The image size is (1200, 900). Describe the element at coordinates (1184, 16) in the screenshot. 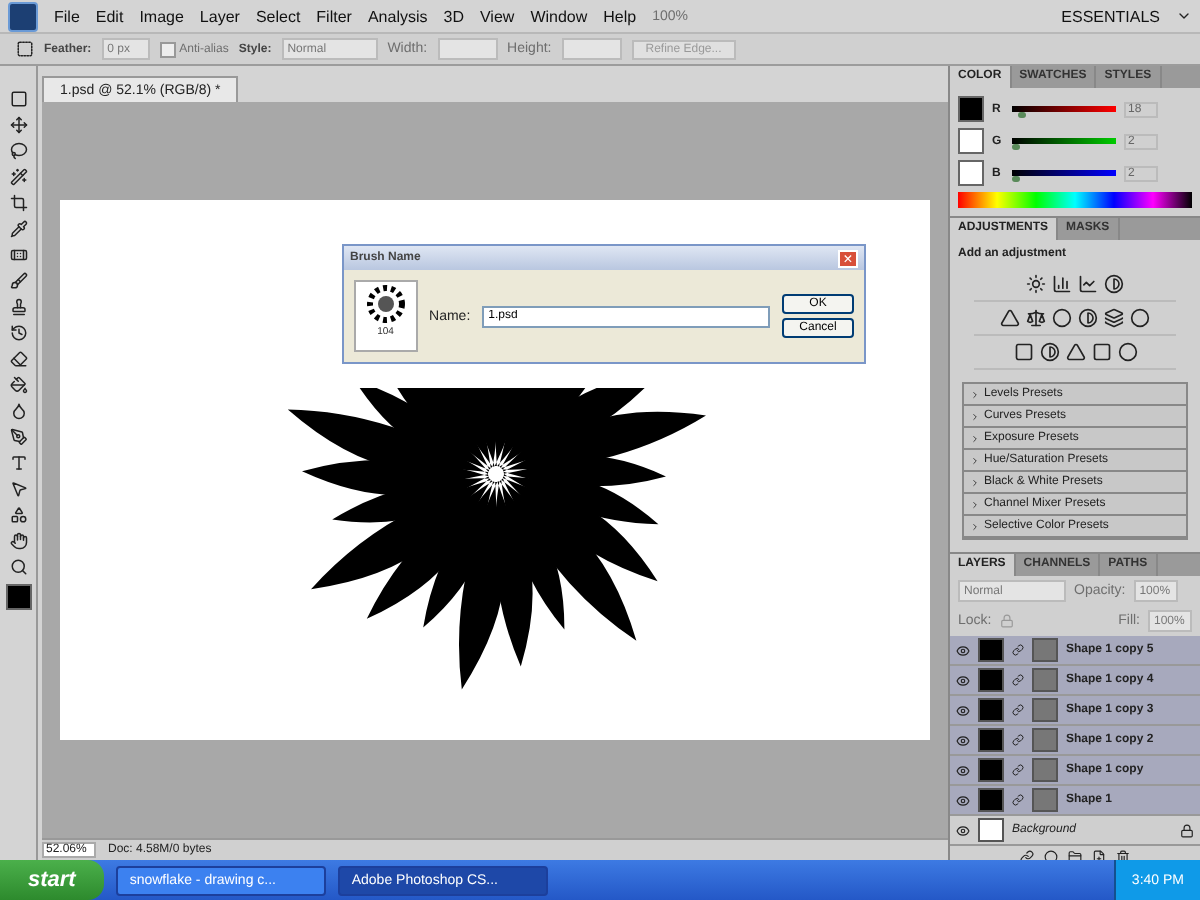

I see `caret-icon` at that location.